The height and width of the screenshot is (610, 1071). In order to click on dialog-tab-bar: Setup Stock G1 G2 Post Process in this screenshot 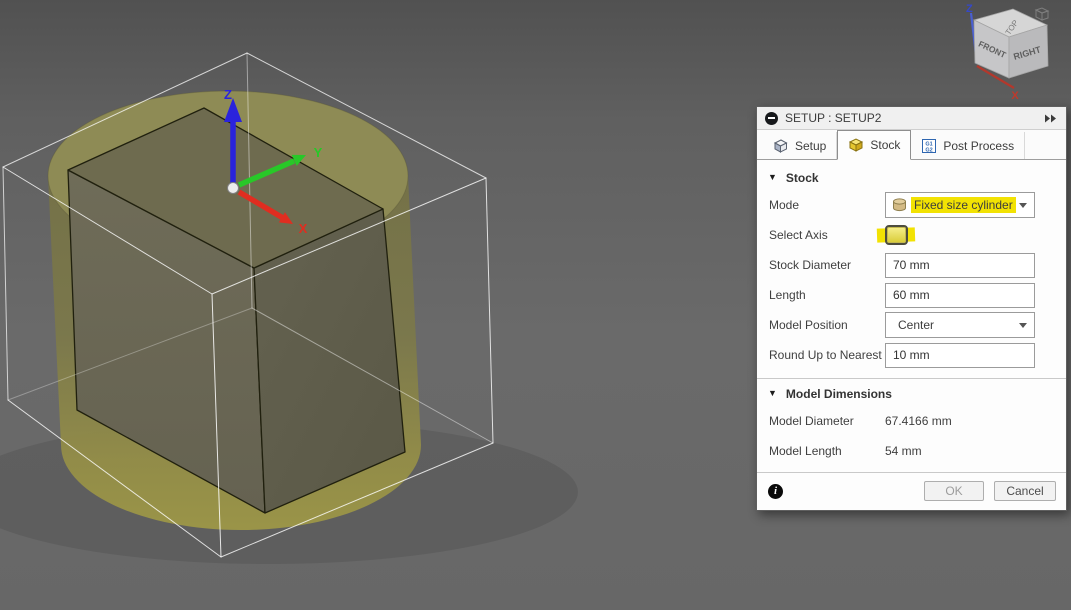, I will do `click(911, 145)`.